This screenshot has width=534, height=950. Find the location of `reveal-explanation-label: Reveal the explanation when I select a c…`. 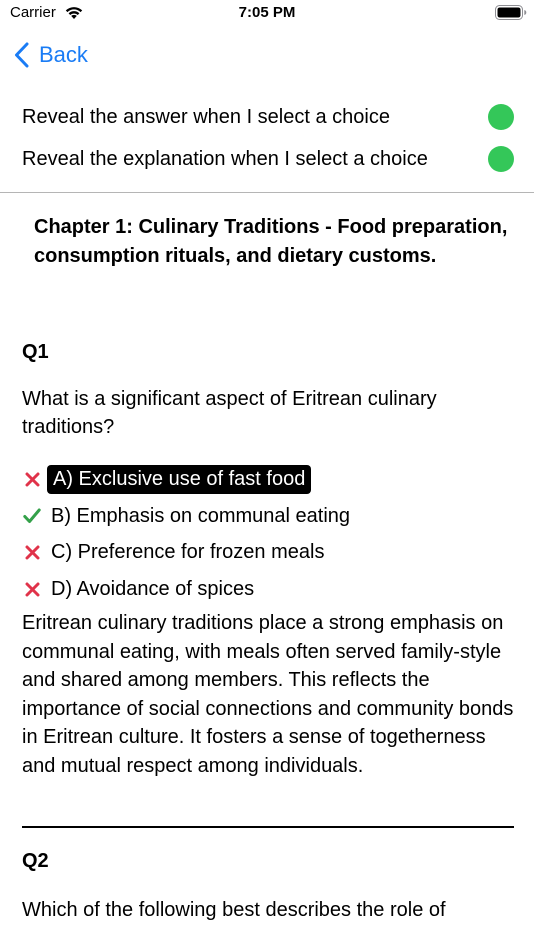

reveal-explanation-label: Reveal the explanation when I select a c… is located at coordinates (225, 158).